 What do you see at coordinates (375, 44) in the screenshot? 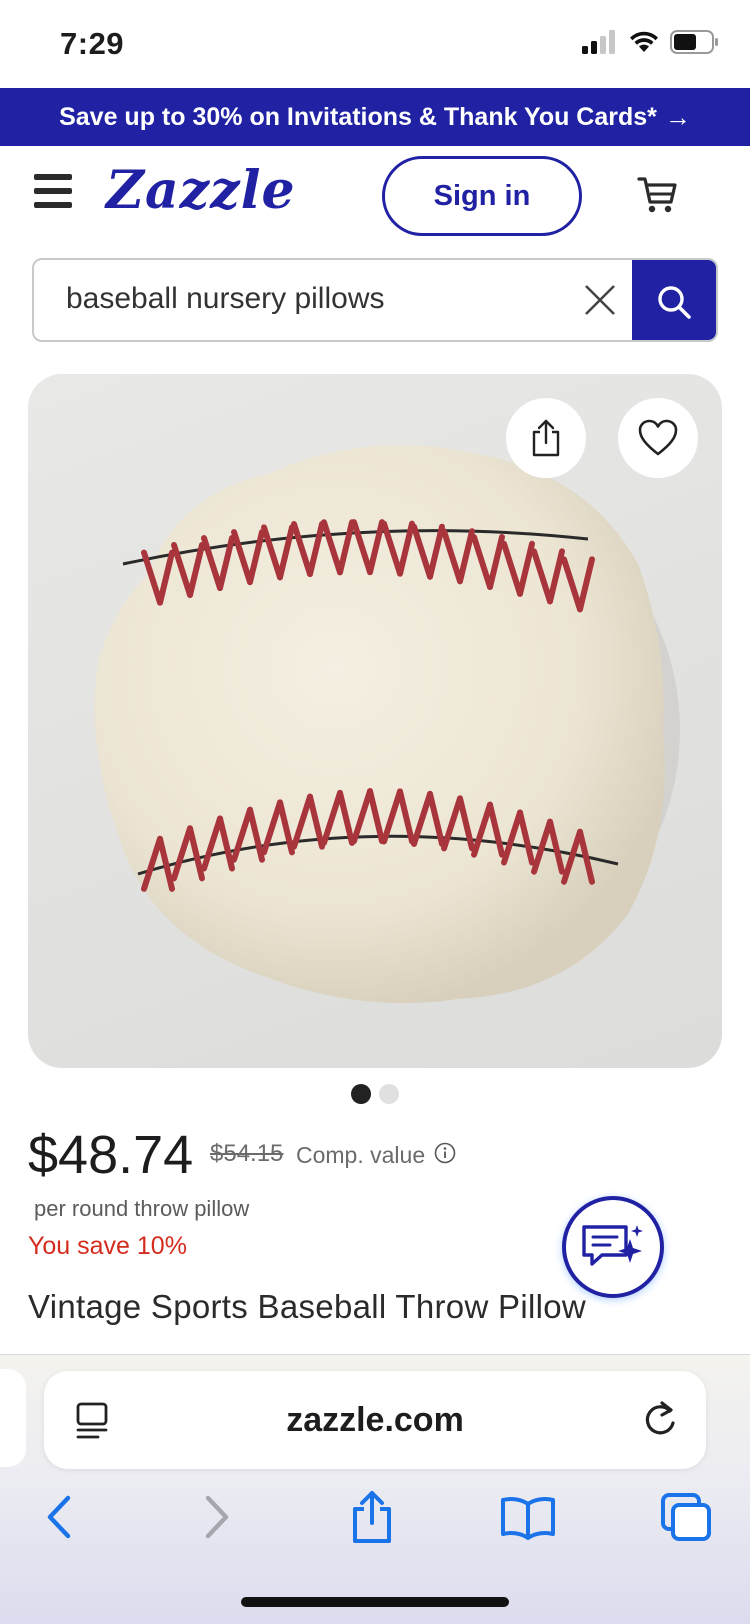
I see `status-bar: 7:29` at bounding box center [375, 44].